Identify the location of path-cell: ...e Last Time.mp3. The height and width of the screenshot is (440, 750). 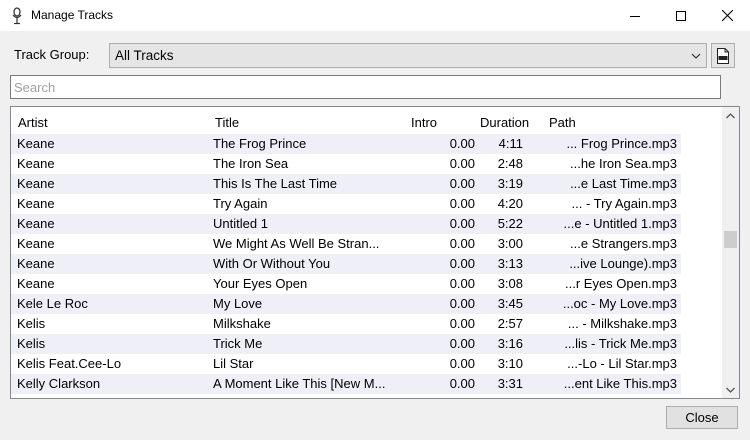
(623, 183).